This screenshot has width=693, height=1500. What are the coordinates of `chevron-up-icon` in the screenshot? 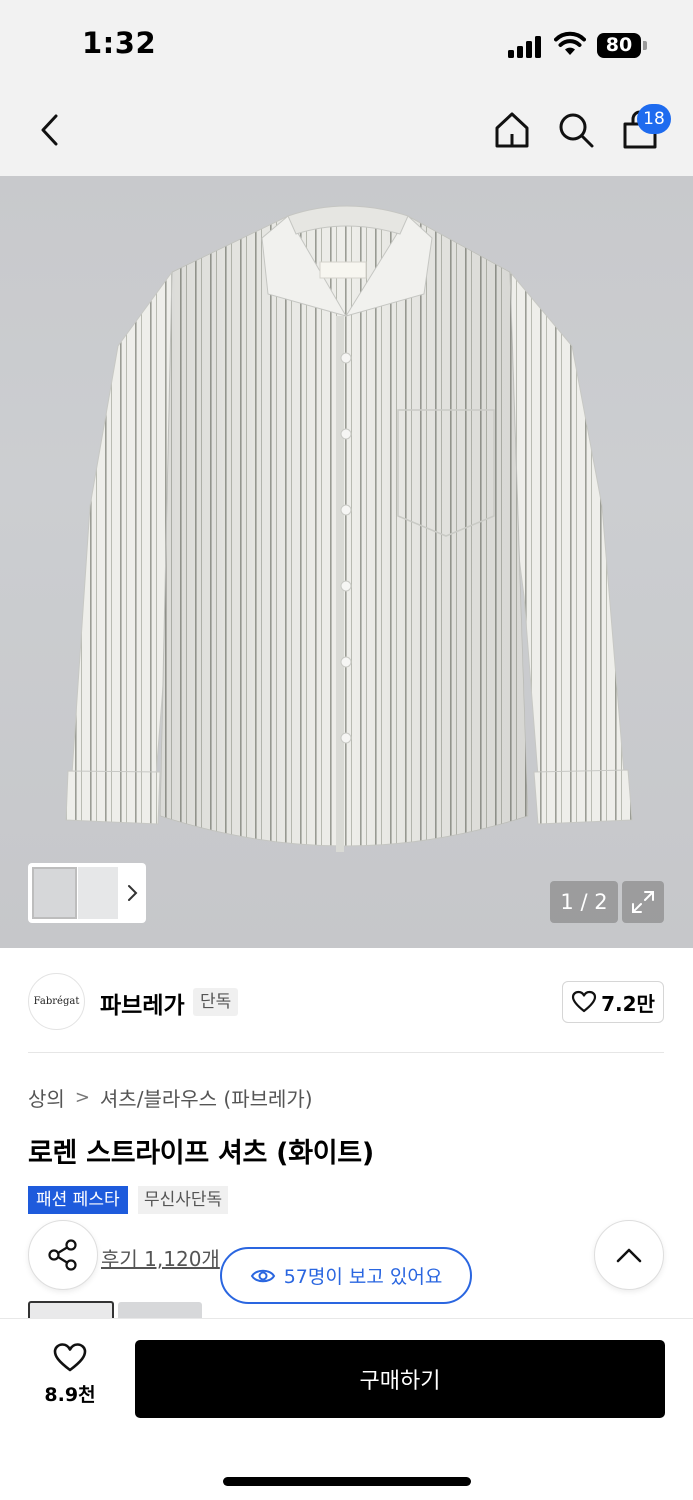 It's located at (629, 1255).